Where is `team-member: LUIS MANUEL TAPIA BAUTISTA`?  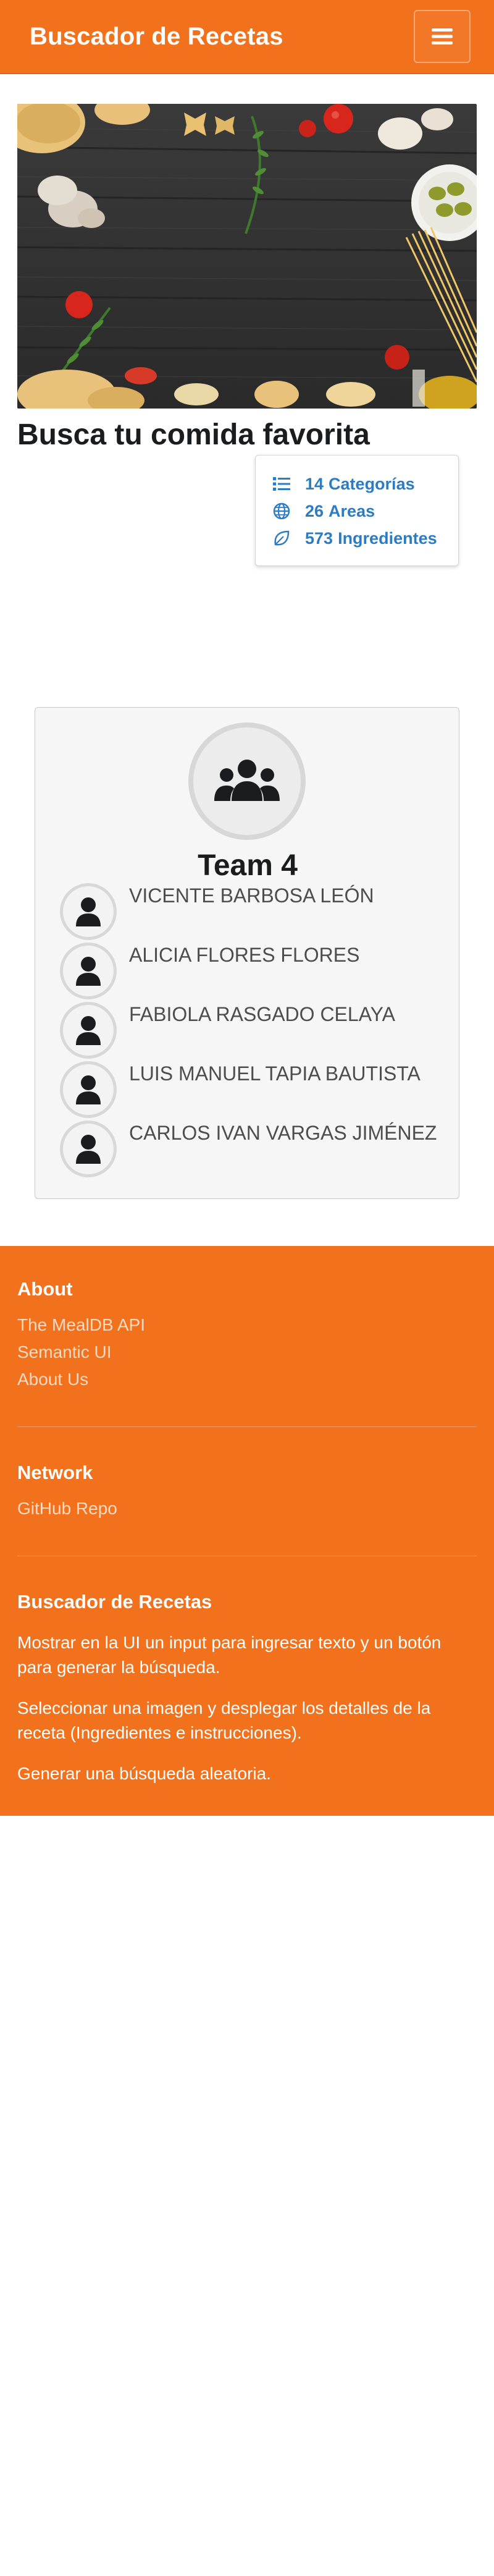
team-member: LUIS MANUEL TAPIA BAUTISTA is located at coordinates (240, 1089).